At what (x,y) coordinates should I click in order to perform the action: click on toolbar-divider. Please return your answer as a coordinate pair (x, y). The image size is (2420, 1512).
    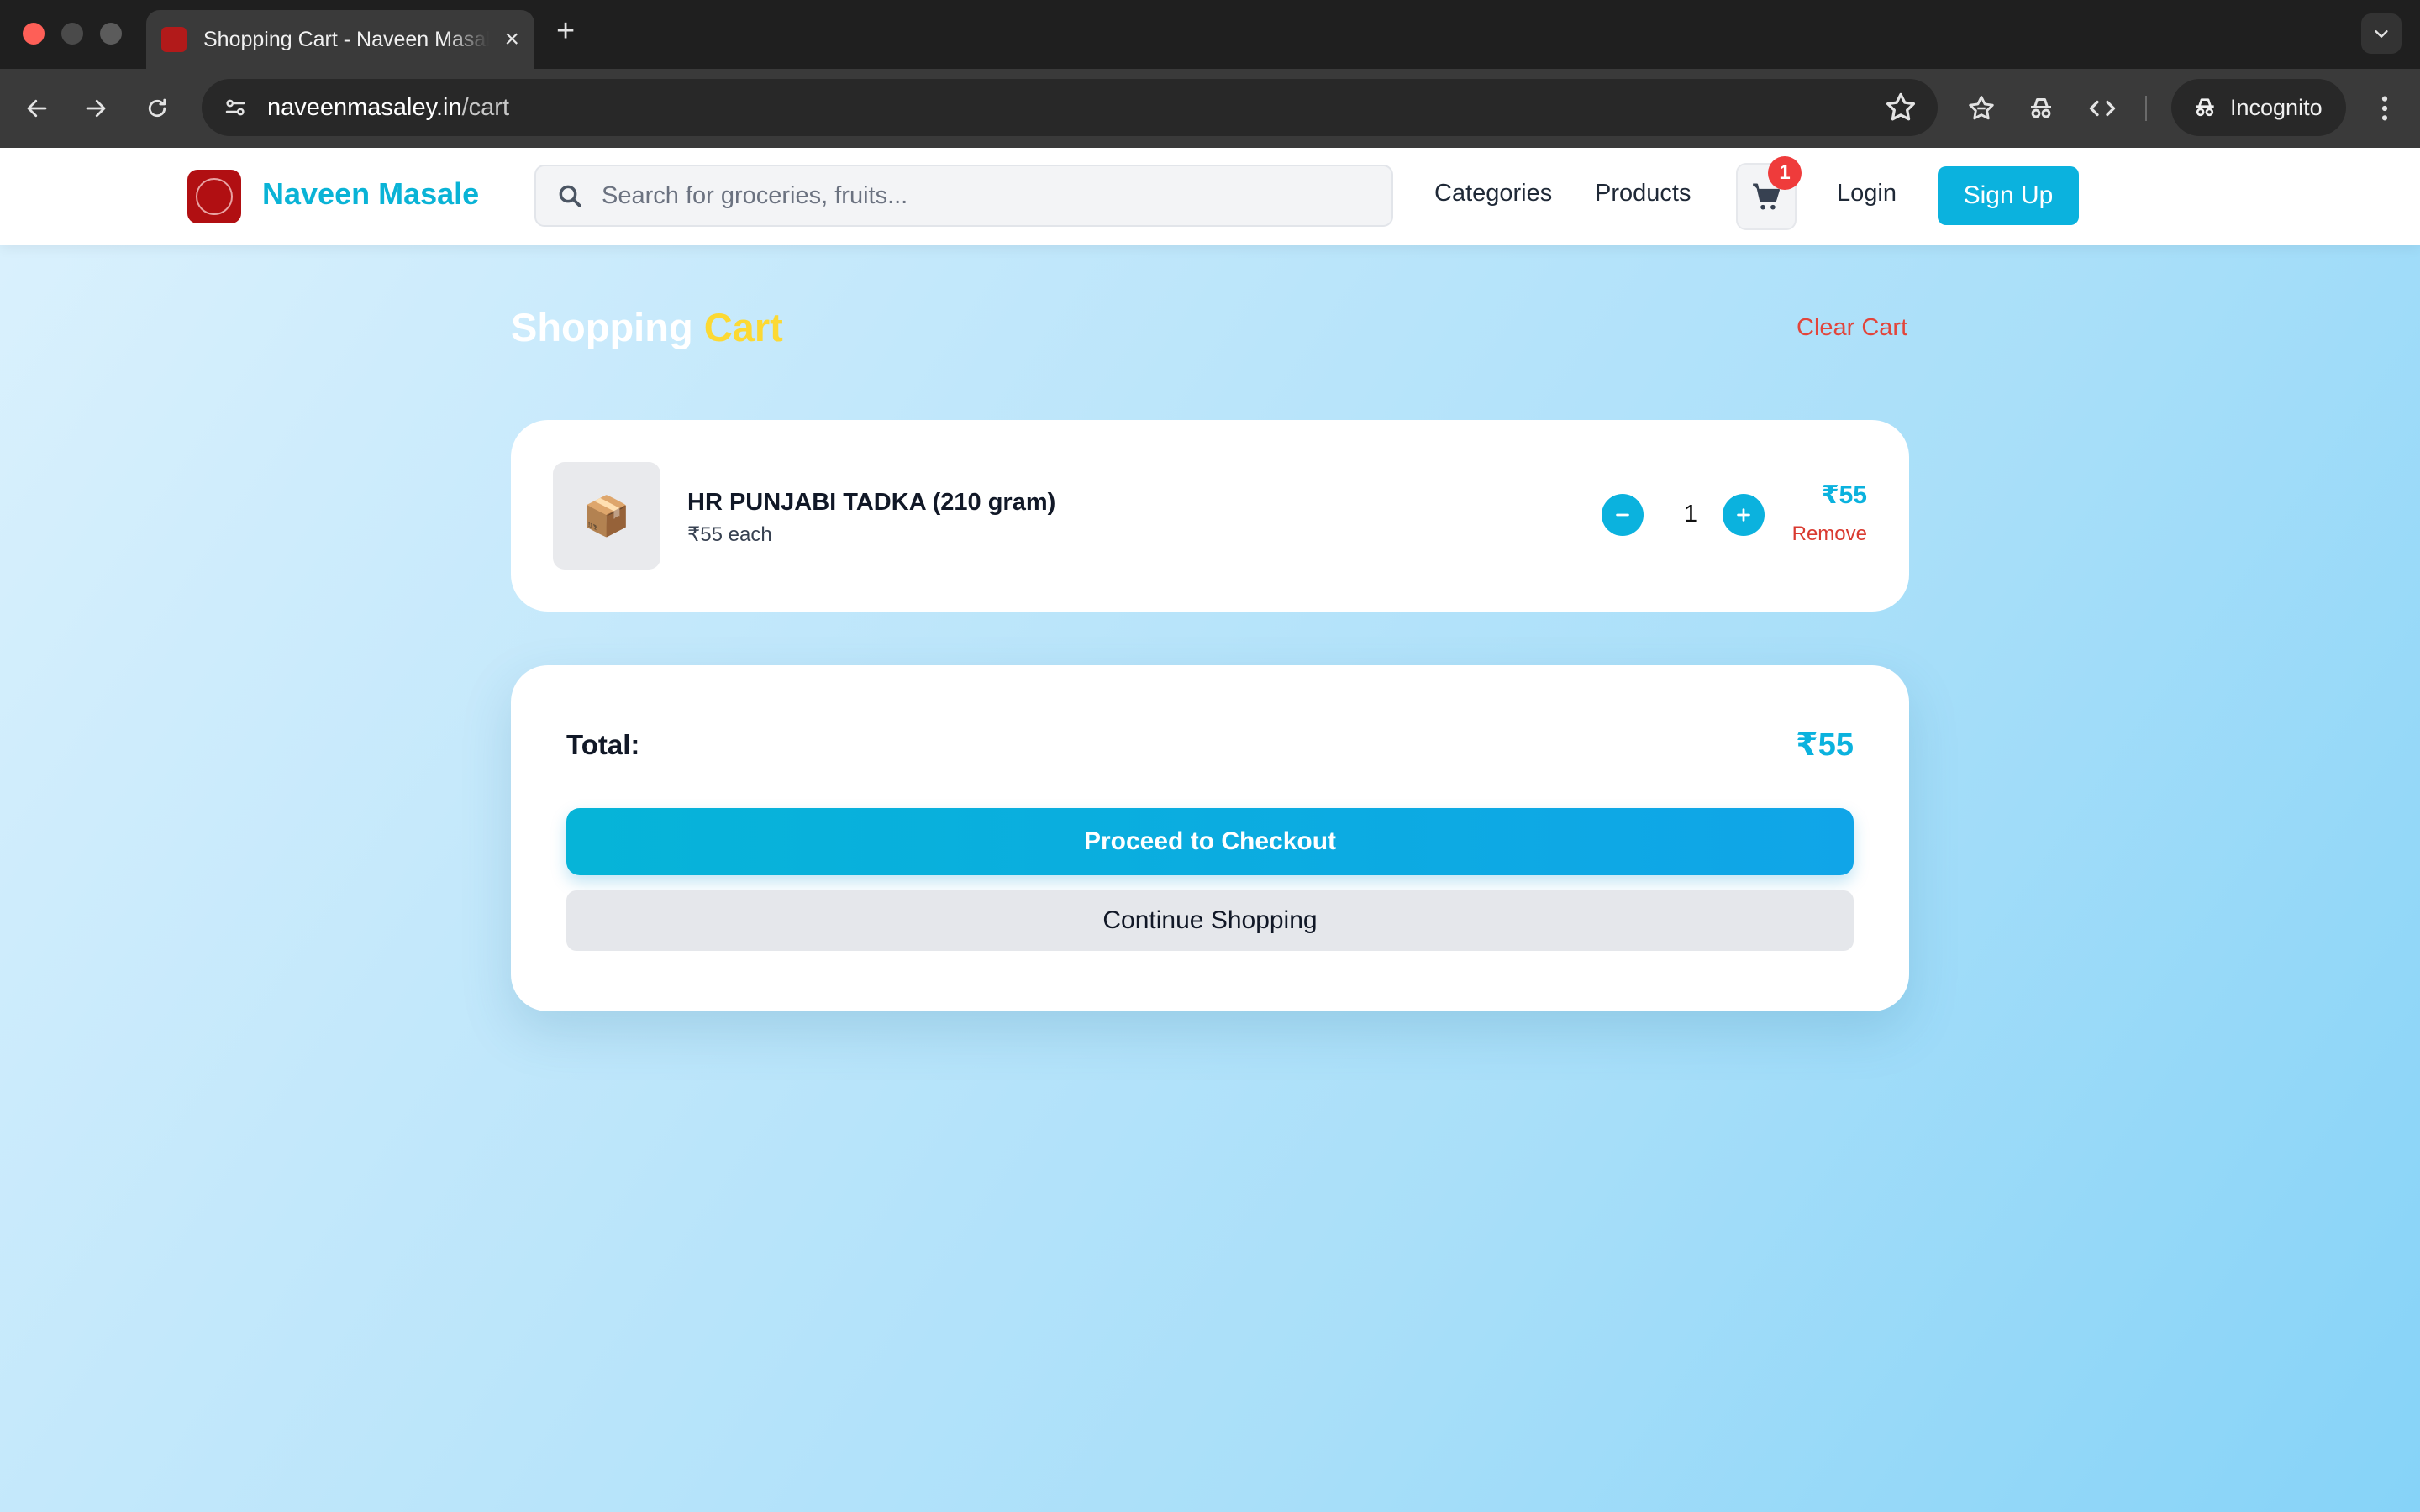
    Looking at the image, I should click on (2146, 108).